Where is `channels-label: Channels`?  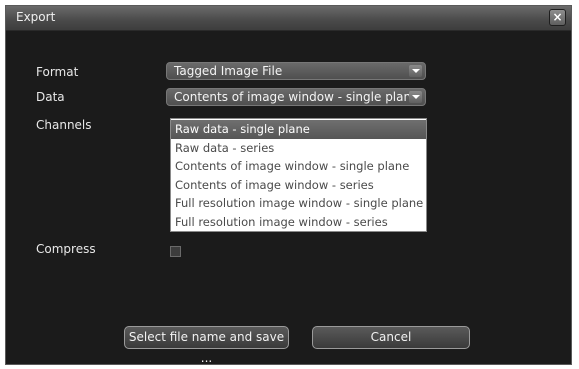
channels-label: Channels is located at coordinates (64, 125).